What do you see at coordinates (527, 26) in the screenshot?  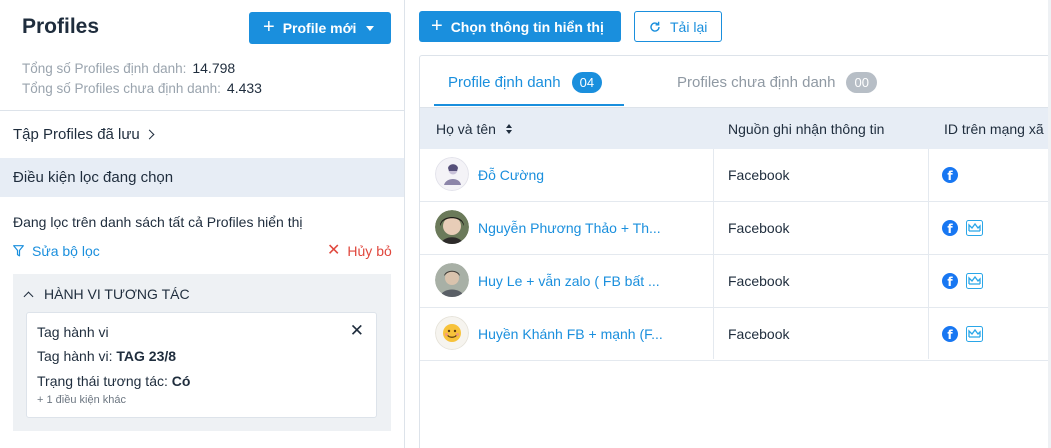 I see `choose-display-fields-label: Chọn thông tin hiển thị` at bounding box center [527, 26].